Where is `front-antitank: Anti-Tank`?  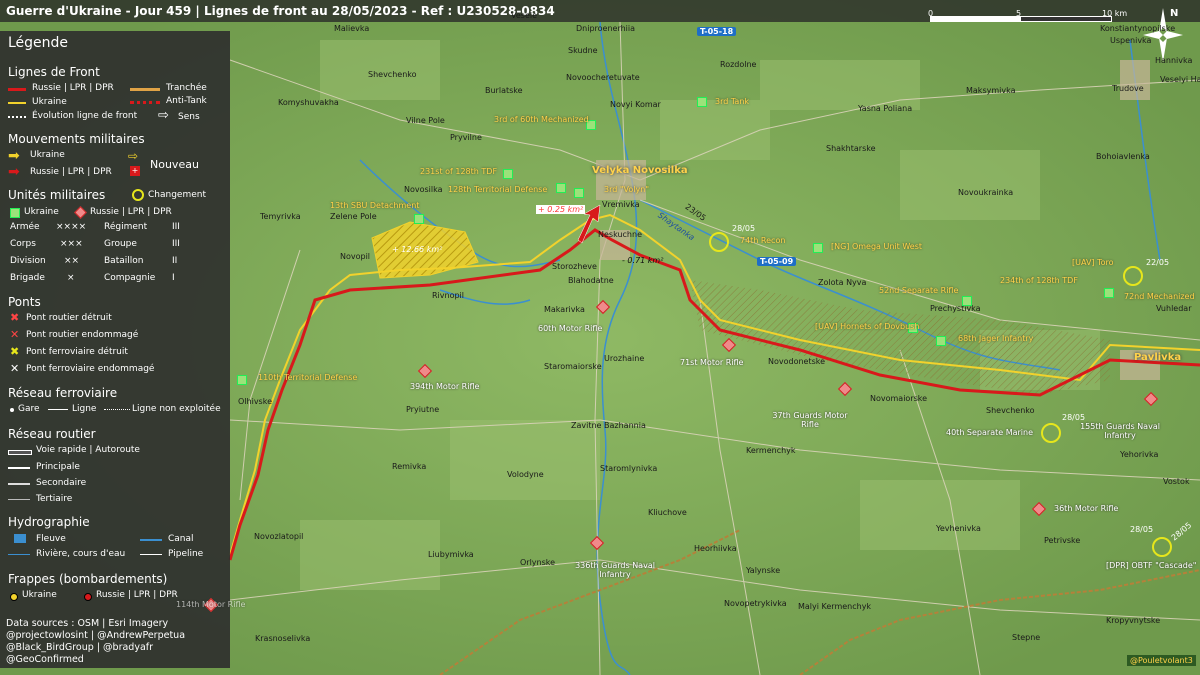
front-antitank: Anti-Tank is located at coordinates (186, 101).